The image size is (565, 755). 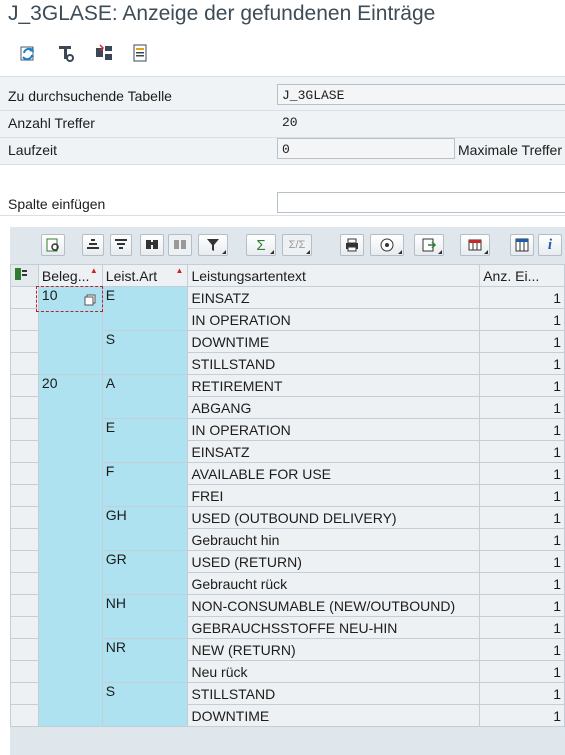 What do you see at coordinates (180, 245) in the screenshot?
I see `find-next-icon` at bounding box center [180, 245].